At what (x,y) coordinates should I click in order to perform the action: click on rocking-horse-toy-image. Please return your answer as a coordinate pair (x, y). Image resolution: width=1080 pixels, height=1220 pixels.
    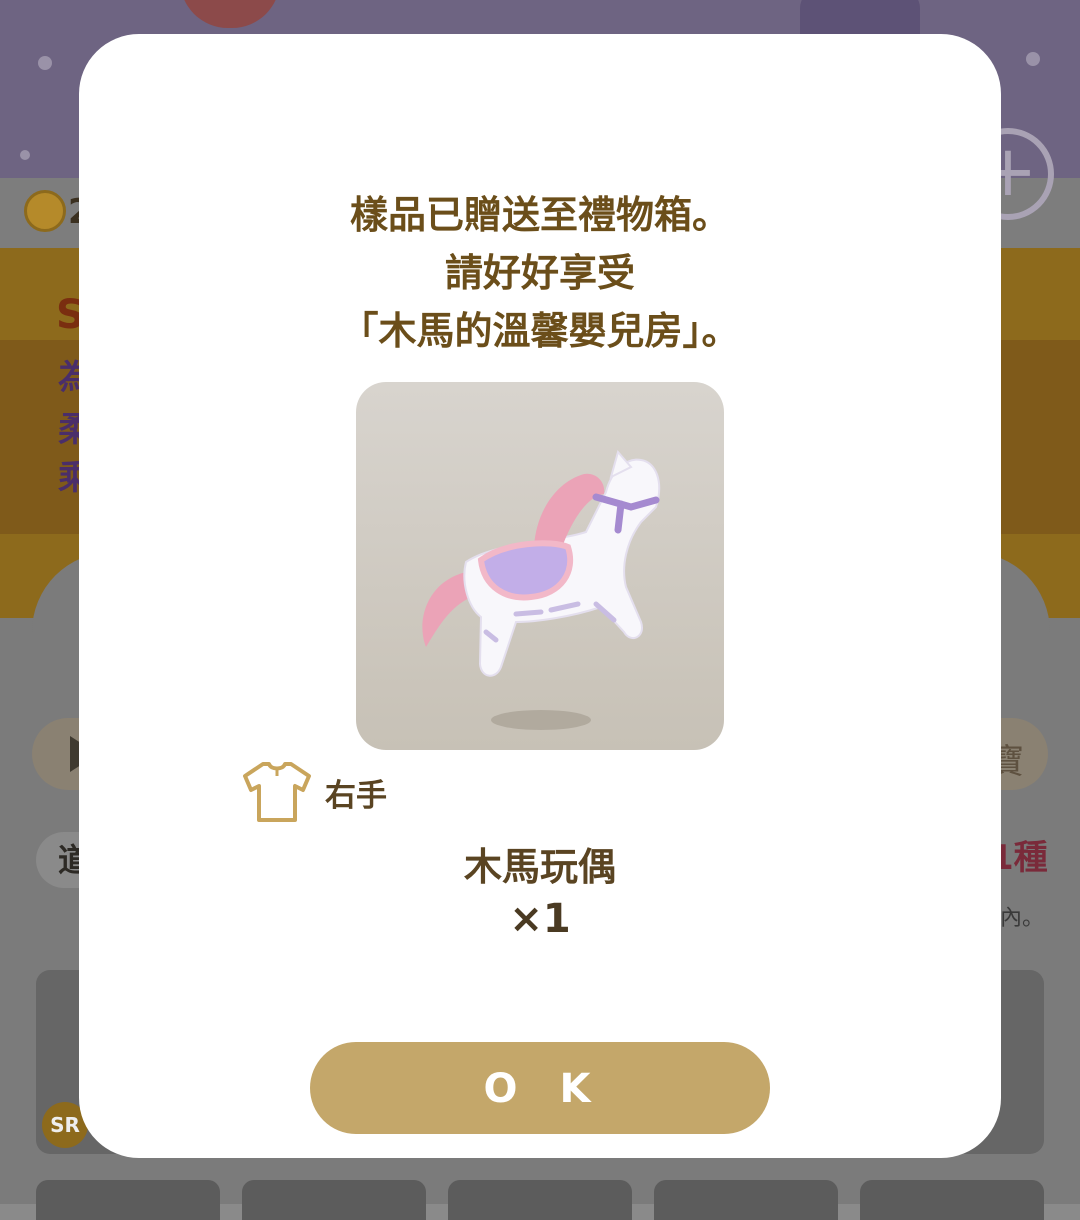
    Looking at the image, I should click on (541, 589).